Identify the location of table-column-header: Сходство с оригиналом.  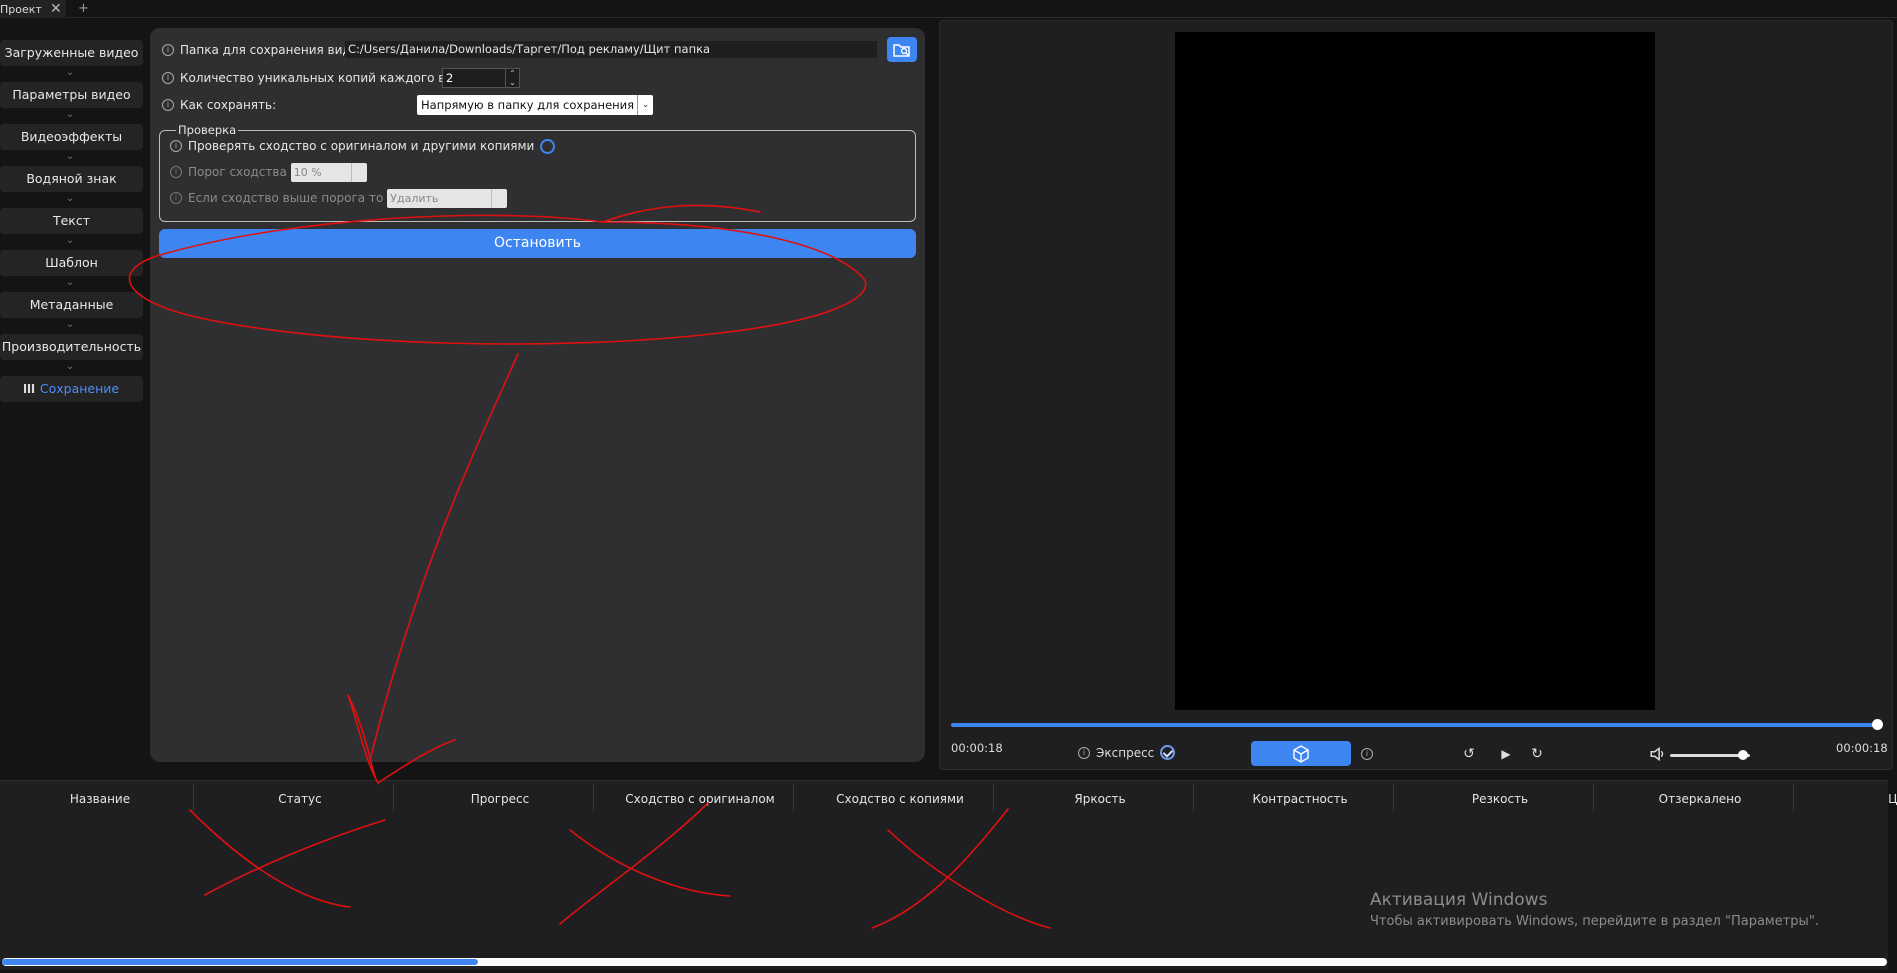
(700, 799).